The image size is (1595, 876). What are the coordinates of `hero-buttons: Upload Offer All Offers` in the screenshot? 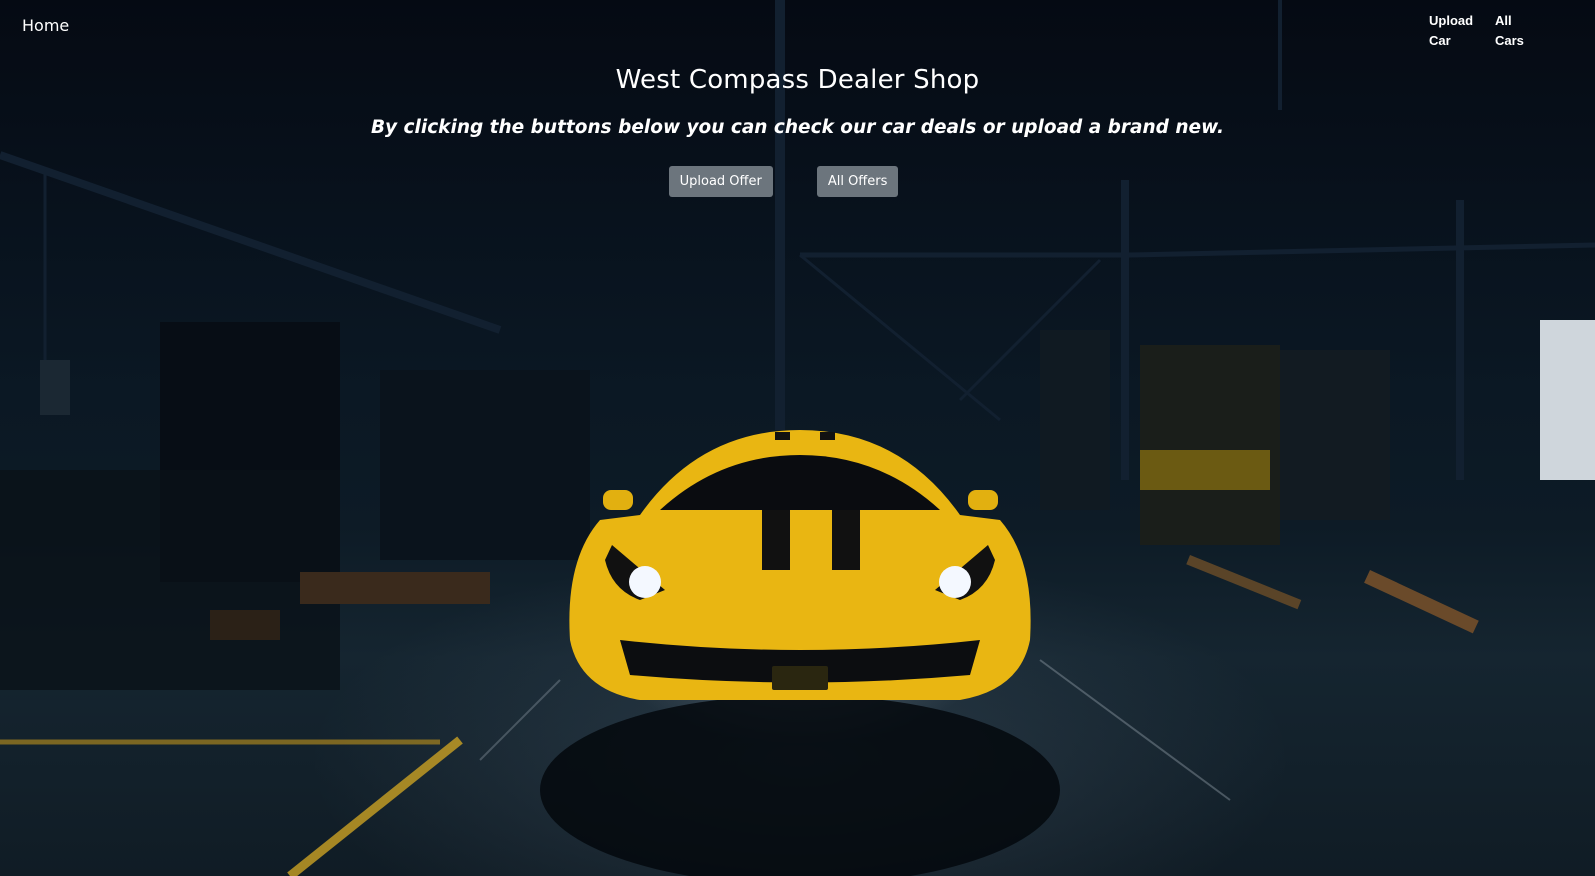 It's located at (797, 181).